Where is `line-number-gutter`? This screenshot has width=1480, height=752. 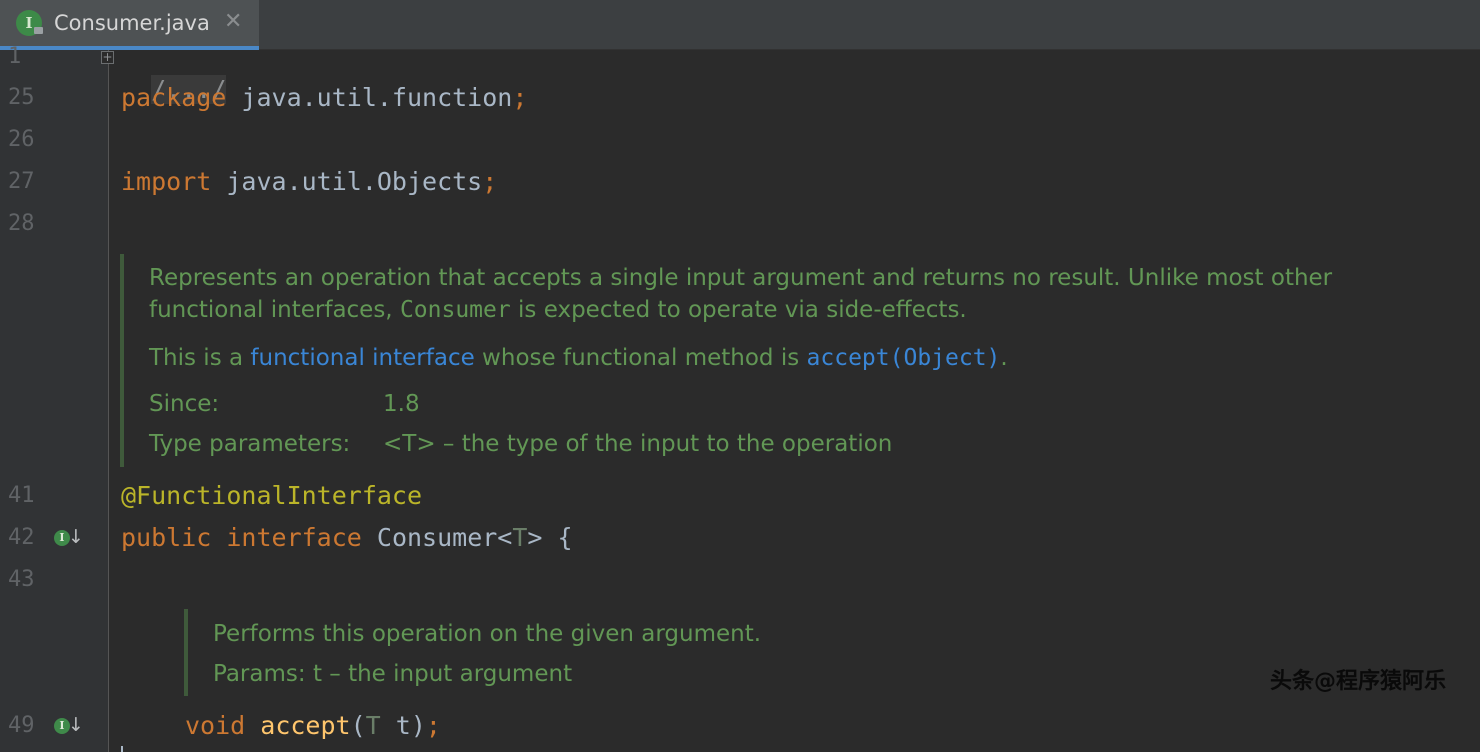
line-number-gutter is located at coordinates (54, 401).